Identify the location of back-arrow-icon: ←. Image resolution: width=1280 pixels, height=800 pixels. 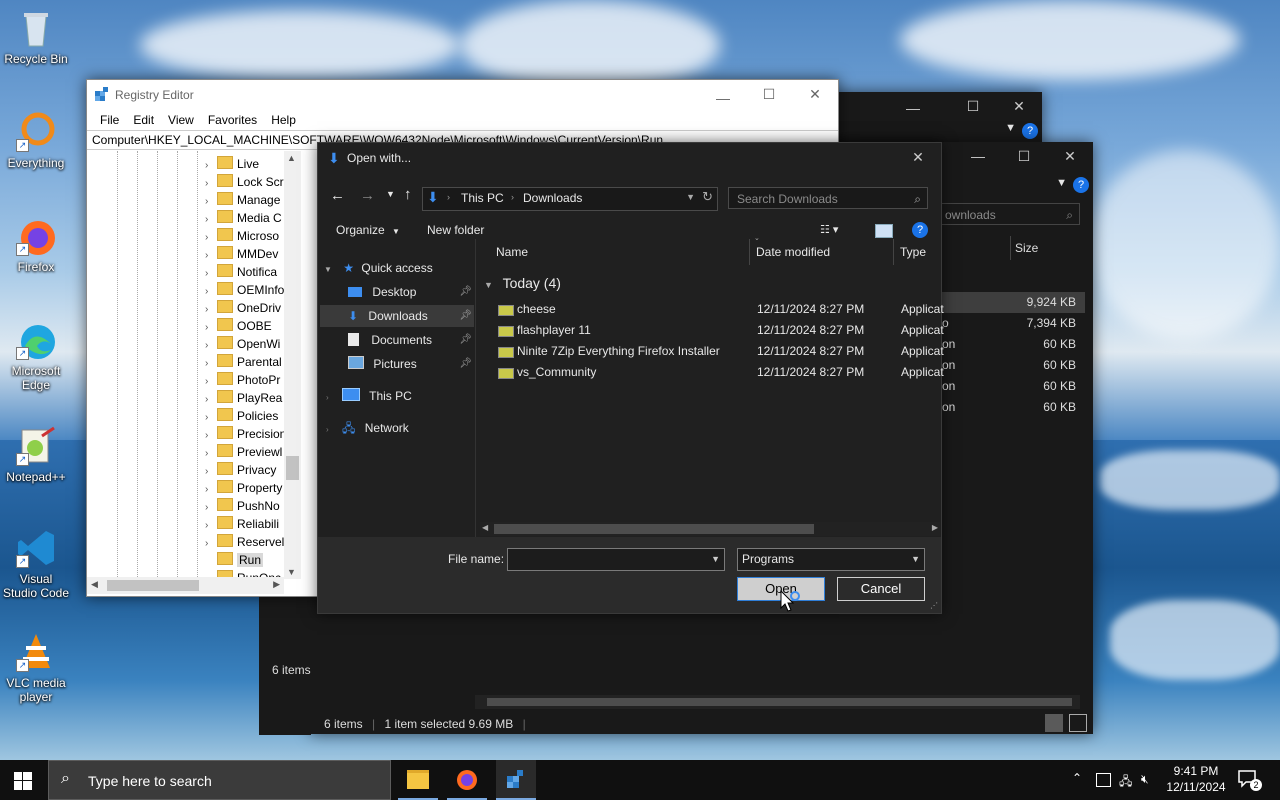
(337, 195).